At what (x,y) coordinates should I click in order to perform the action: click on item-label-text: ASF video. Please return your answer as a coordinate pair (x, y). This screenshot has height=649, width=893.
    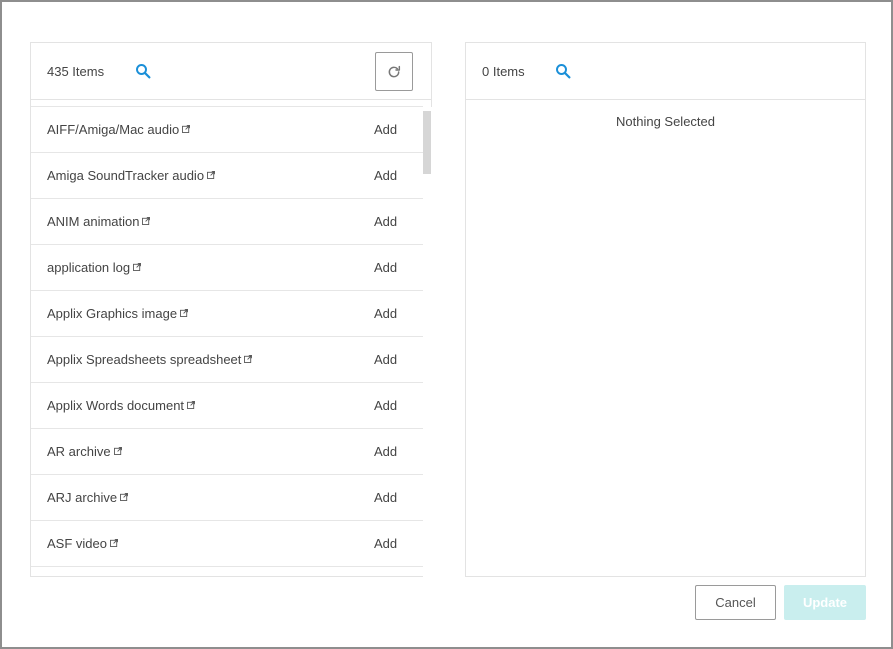
    Looking at the image, I should click on (77, 543).